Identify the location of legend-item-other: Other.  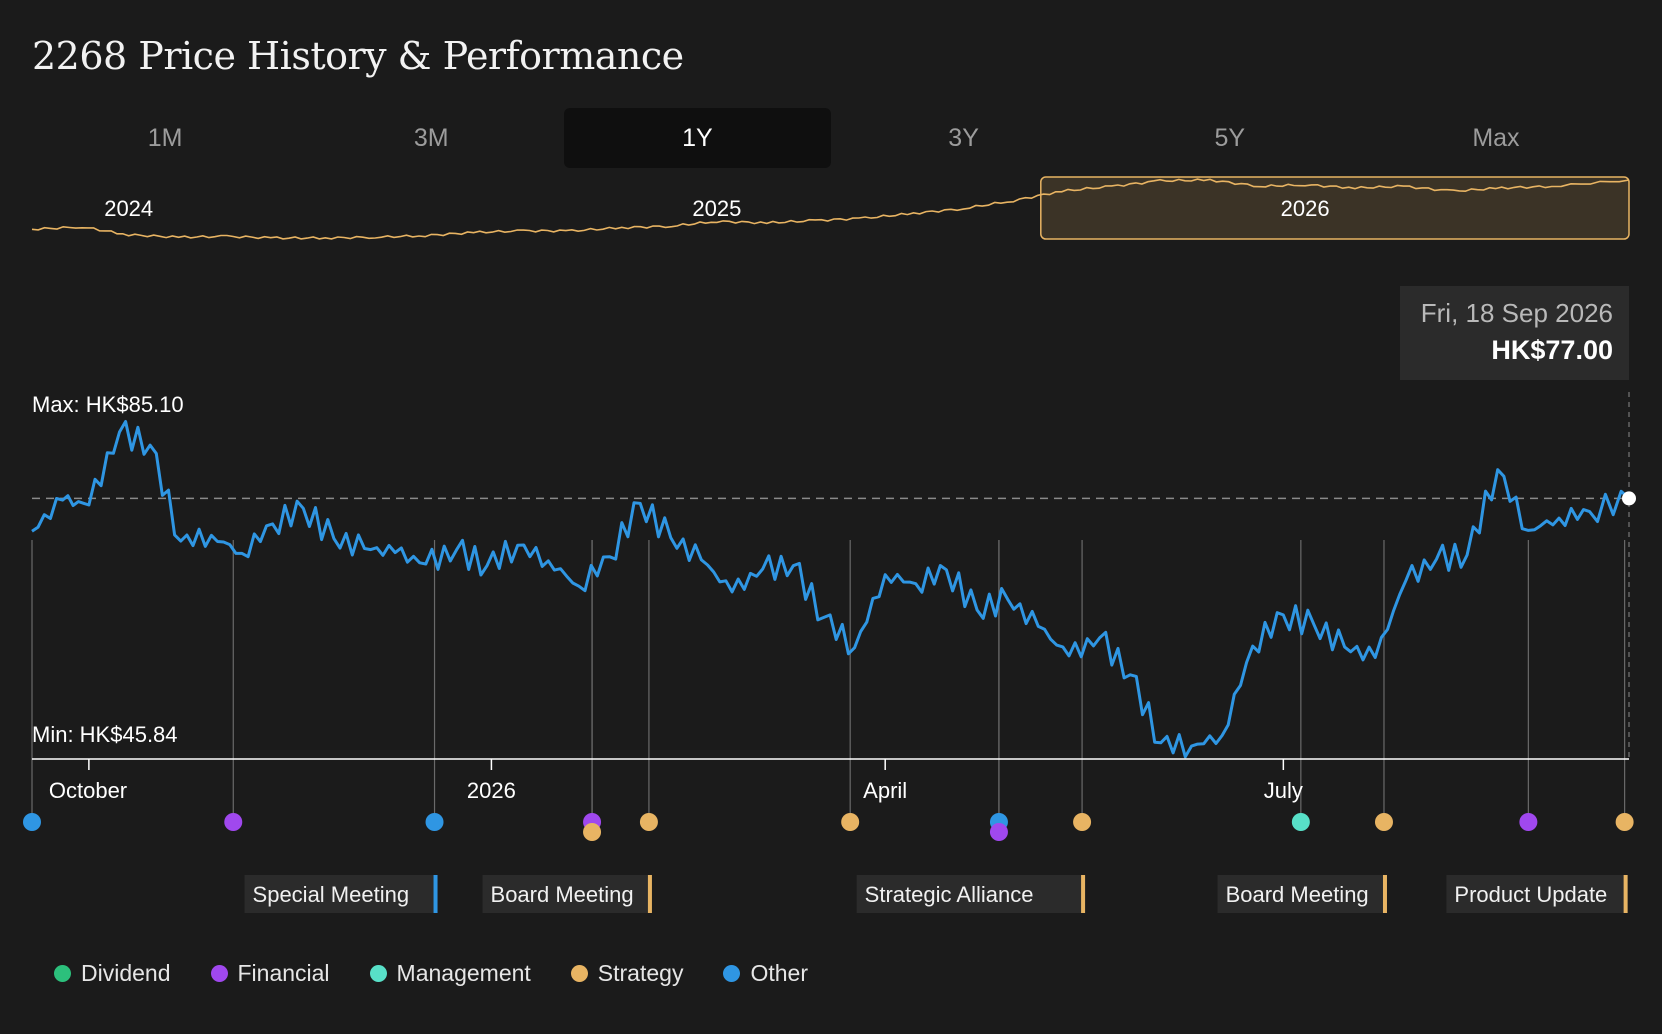
(765, 973).